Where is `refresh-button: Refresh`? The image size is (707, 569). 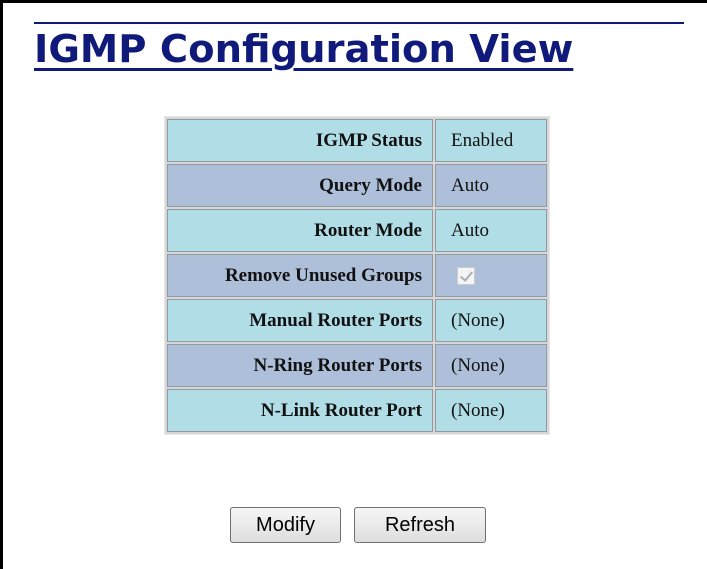 refresh-button: Refresh is located at coordinates (420, 525).